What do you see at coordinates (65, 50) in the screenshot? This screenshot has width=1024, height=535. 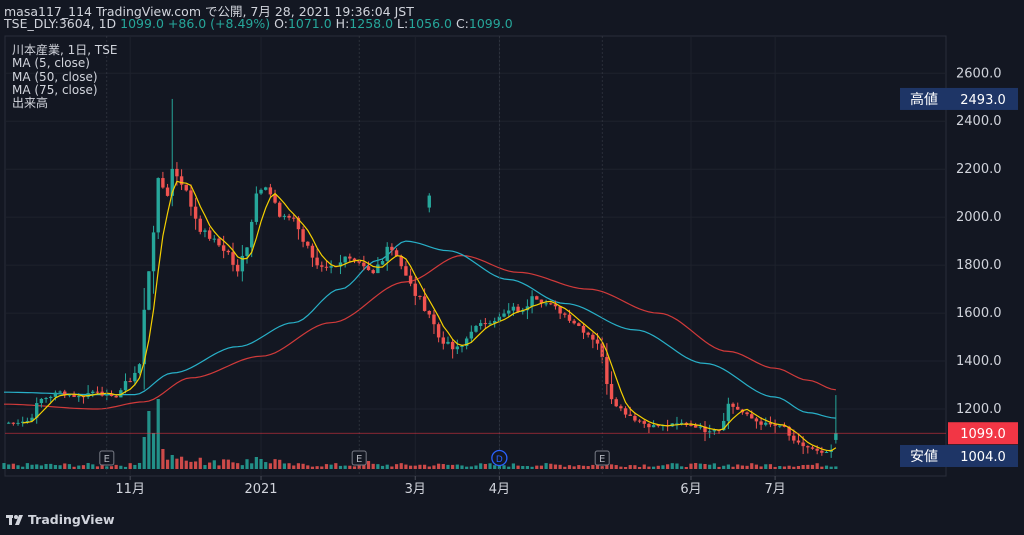 I see `legend-title: 川本産業, 1日, TSE` at bounding box center [65, 50].